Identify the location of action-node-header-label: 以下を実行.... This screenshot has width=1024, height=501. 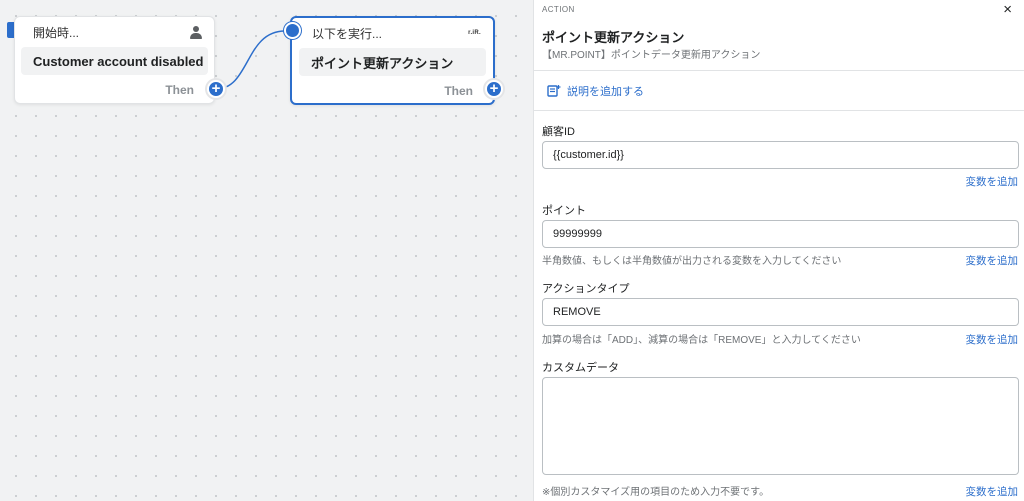
(347, 33).